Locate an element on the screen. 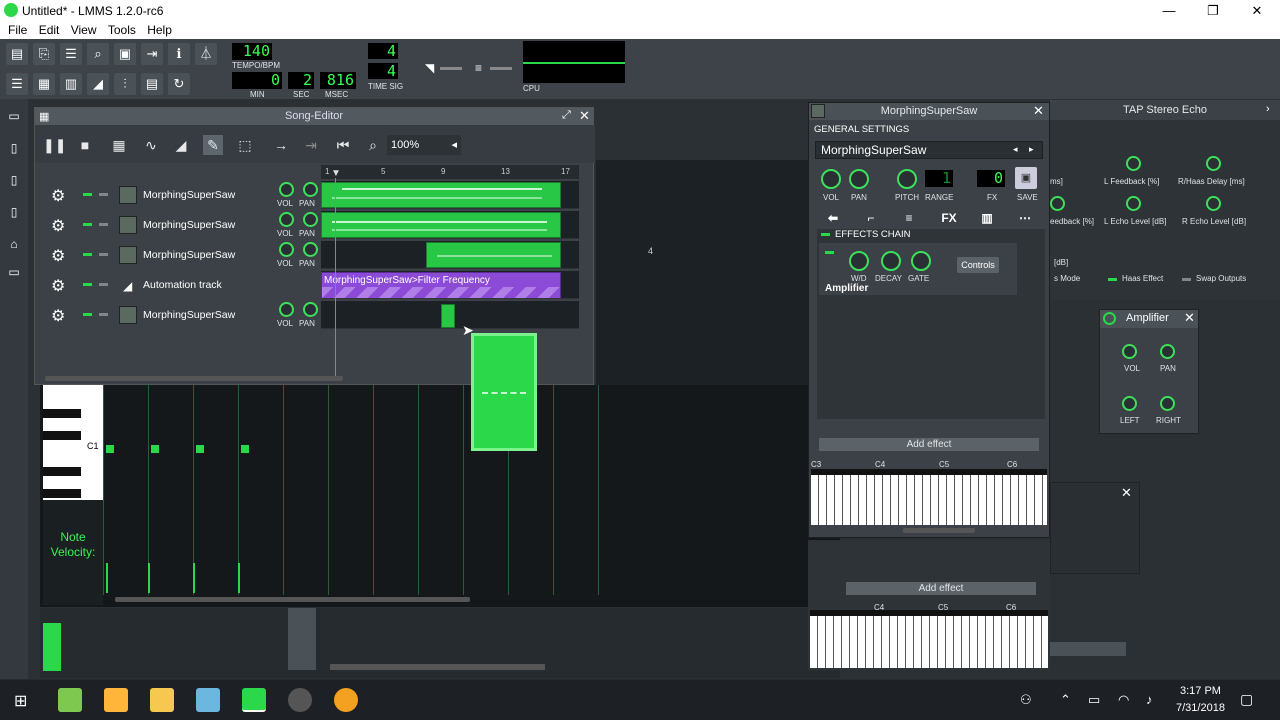 This screenshot has width=1280, height=720. maximize-button: ❐ is located at coordinates (1213, 11).